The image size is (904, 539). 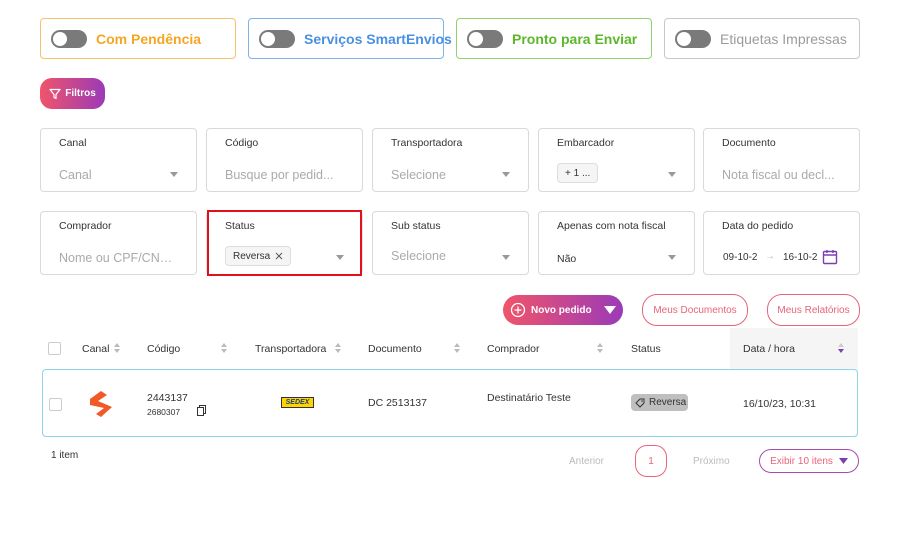 What do you see at coordinates (149, 38) in the screenshot?
I see `toggle-label: Com Pendência` at bounding box center [149, 38].